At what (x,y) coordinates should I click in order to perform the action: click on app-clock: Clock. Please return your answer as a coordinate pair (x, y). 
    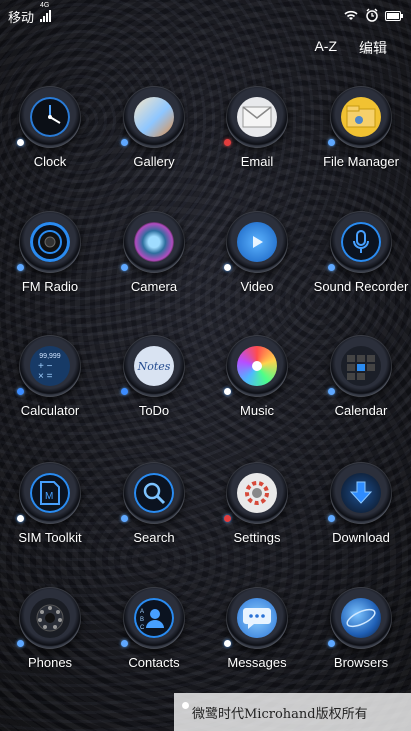
    Looking at the image, I should click on (50, 127).